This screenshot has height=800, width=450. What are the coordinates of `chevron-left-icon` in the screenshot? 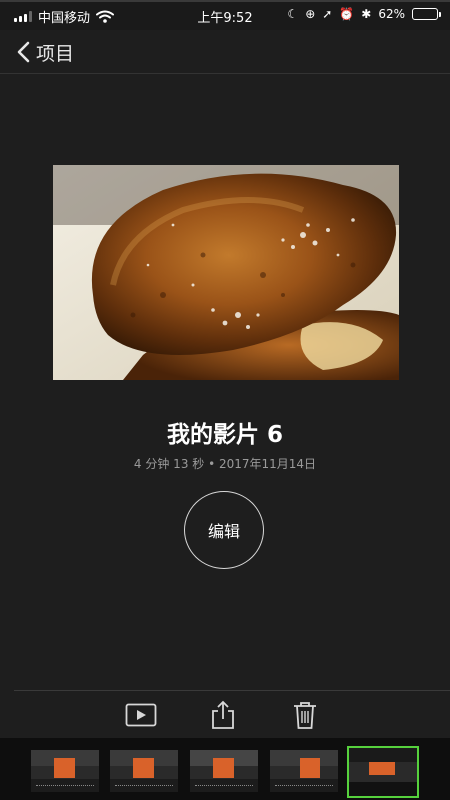 It's located at (23, 52).